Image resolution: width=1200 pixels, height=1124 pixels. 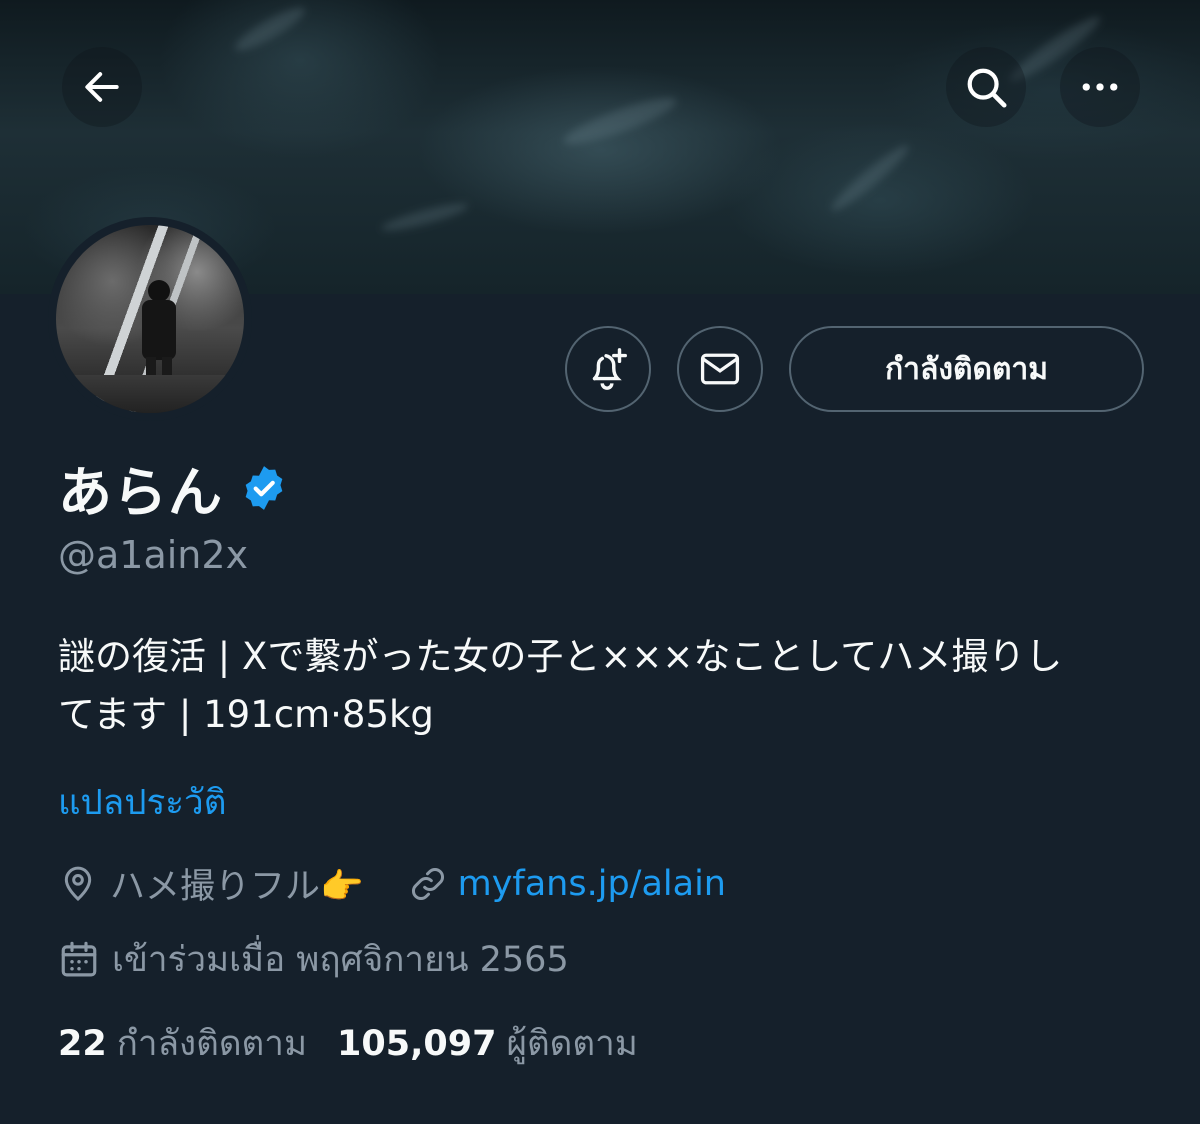 I want to click on bio-line: てます | 191cm·85kg, so click(x=246, y=714).